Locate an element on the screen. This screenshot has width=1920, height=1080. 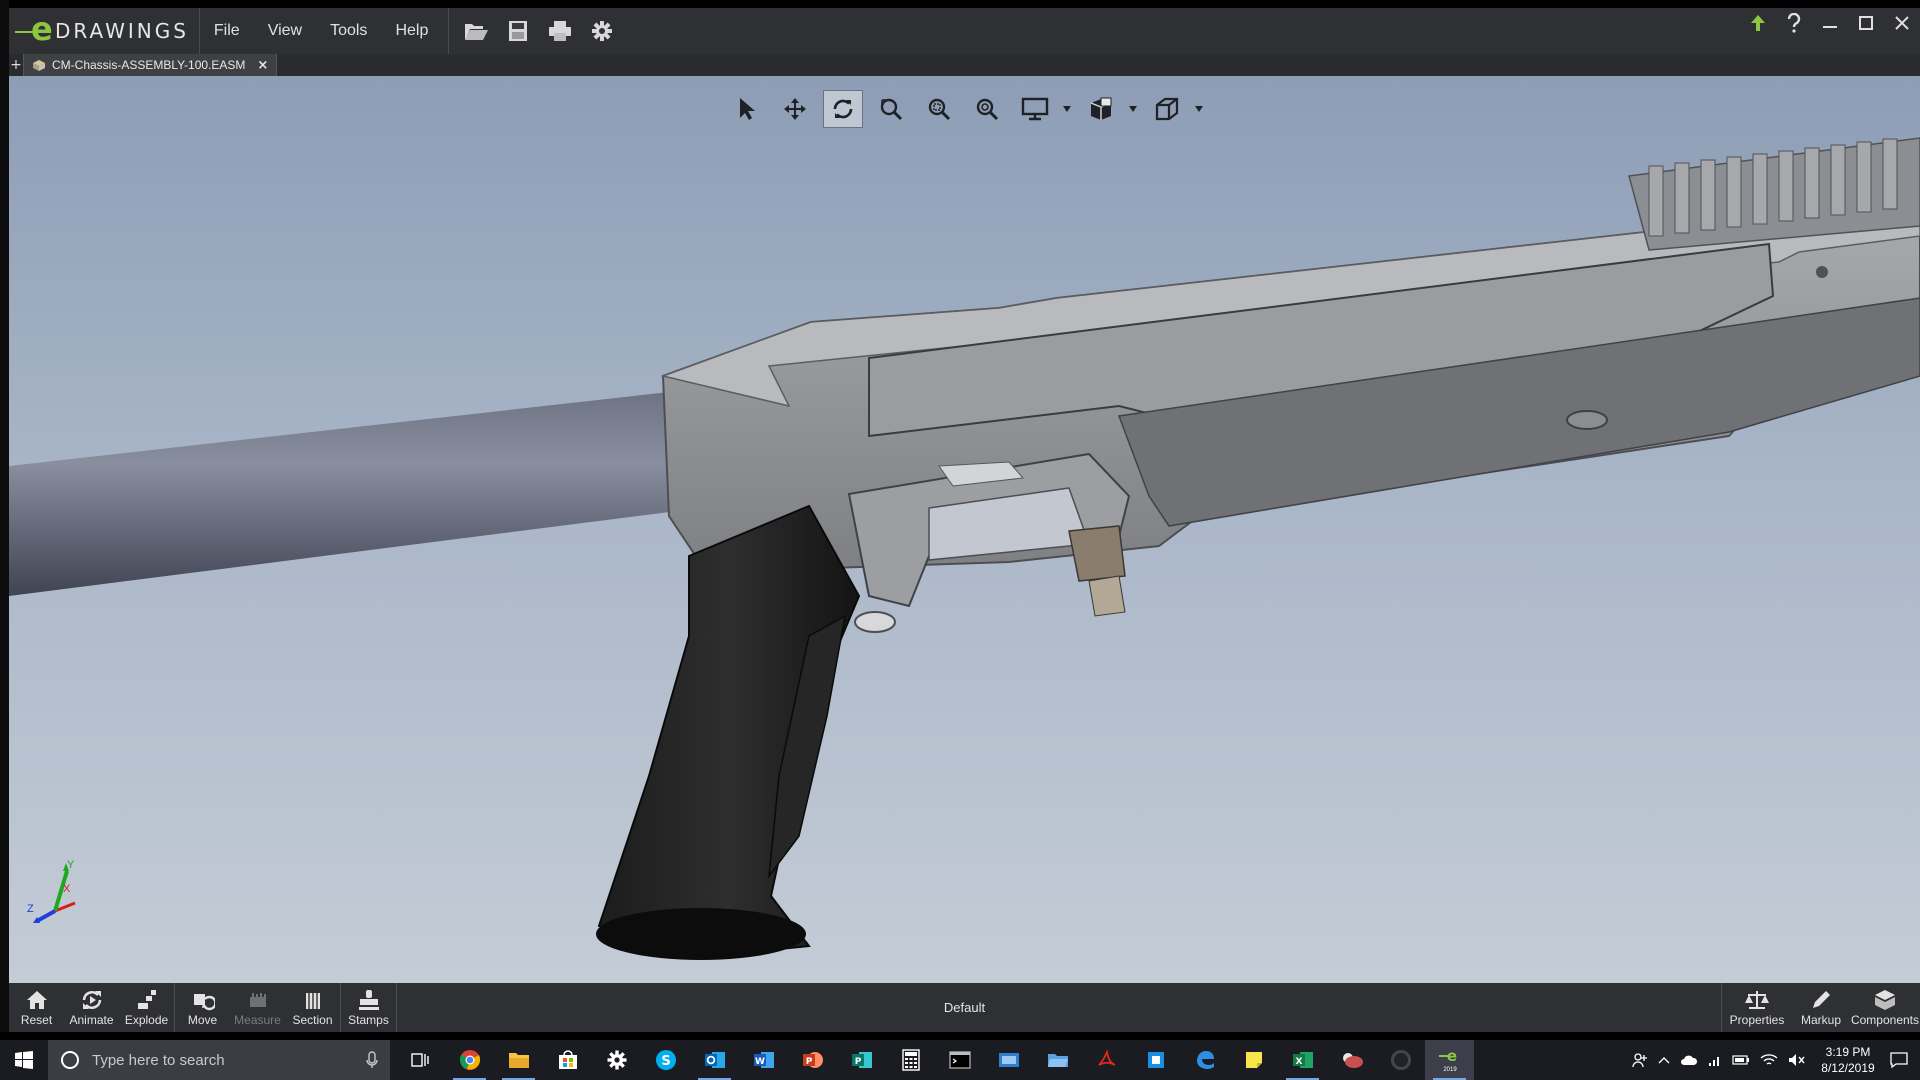
stamps-icon is located at coordinates (368, 999).